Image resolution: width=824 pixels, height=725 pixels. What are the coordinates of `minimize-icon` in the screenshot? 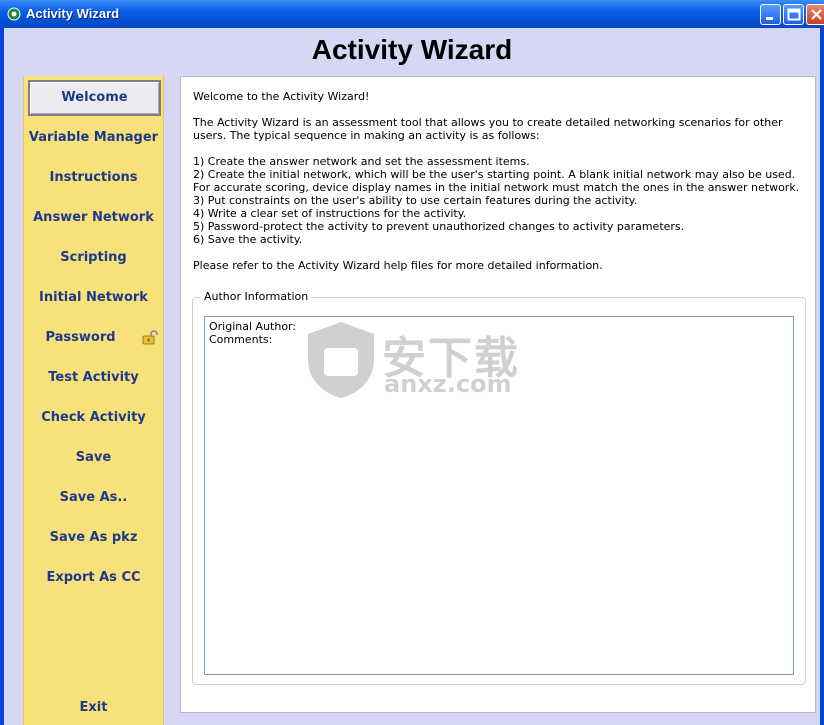 It's located at (769, 18).